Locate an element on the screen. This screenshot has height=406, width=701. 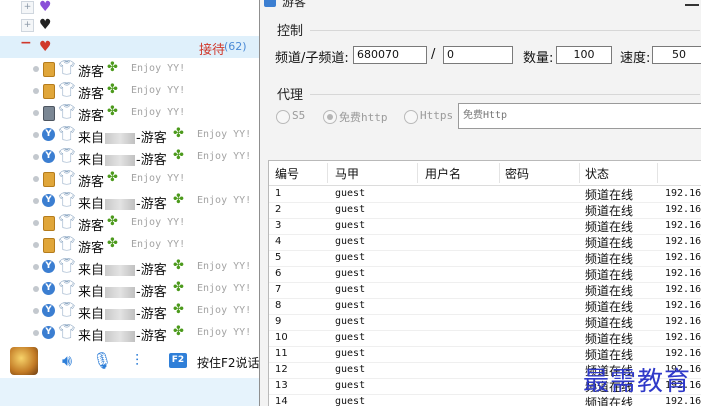
speed-input is located at coordinates (676, 55).